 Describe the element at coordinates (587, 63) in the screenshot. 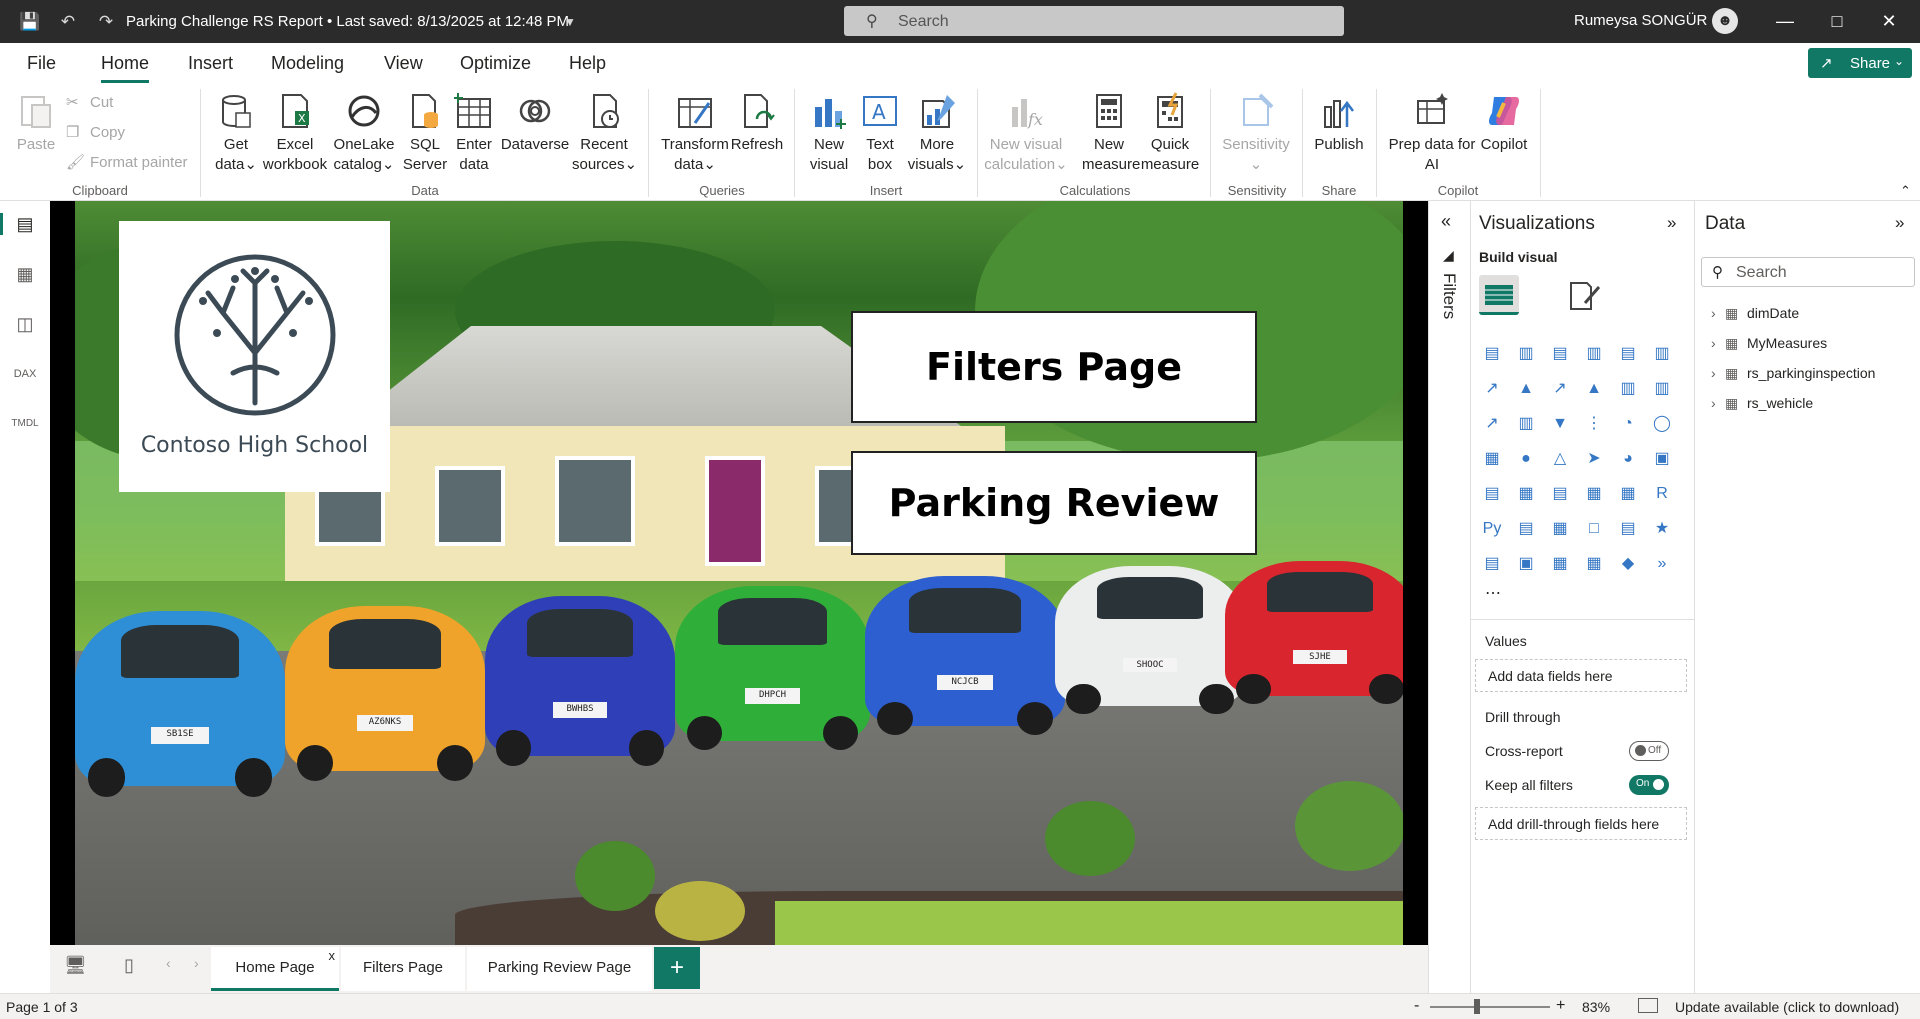

I see `tab-help: Help` at that location.